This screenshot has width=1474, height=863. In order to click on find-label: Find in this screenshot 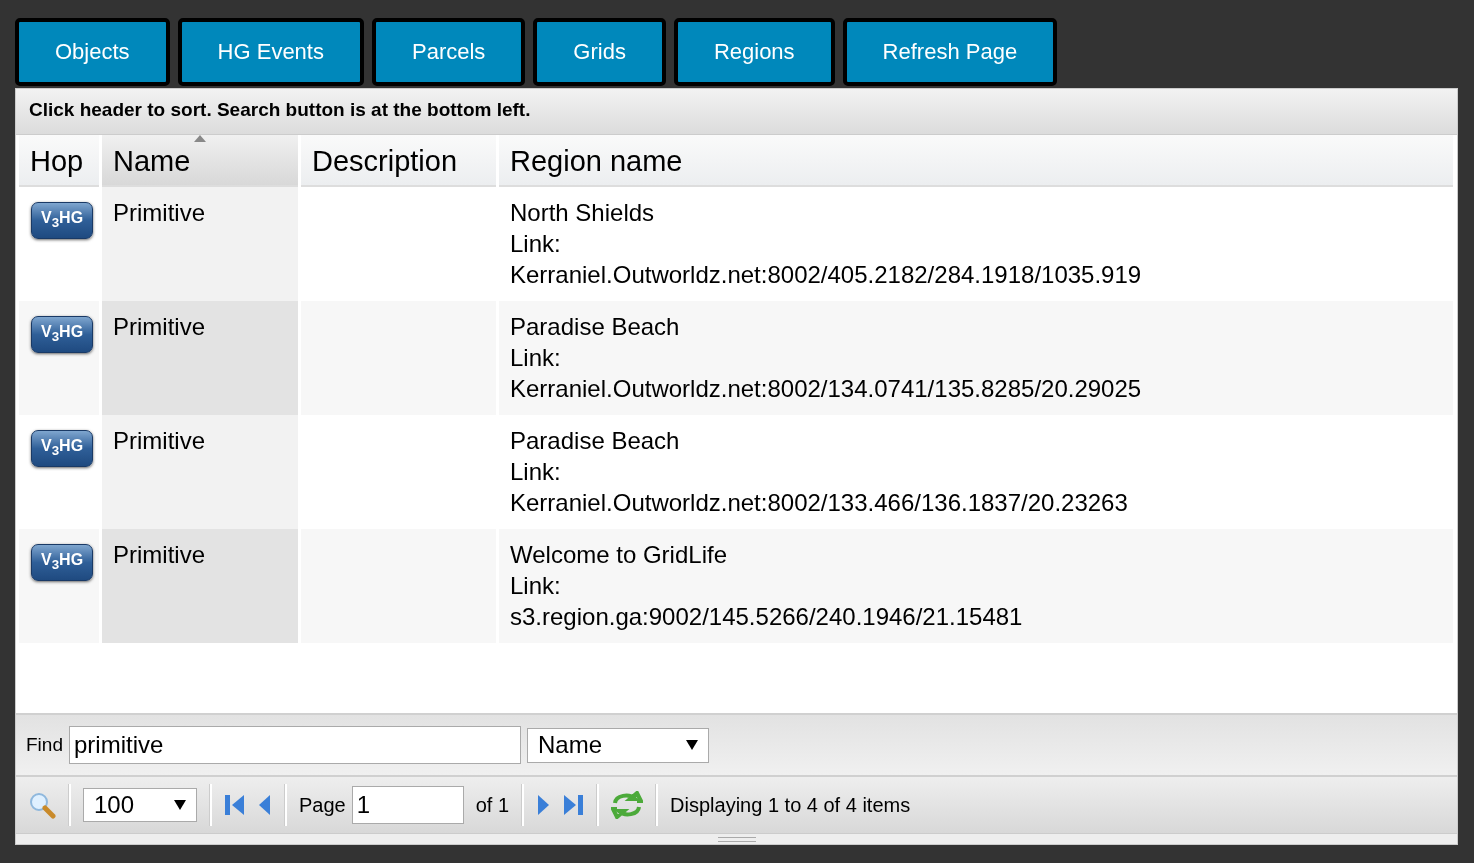, I will do `click(44, 745)`.